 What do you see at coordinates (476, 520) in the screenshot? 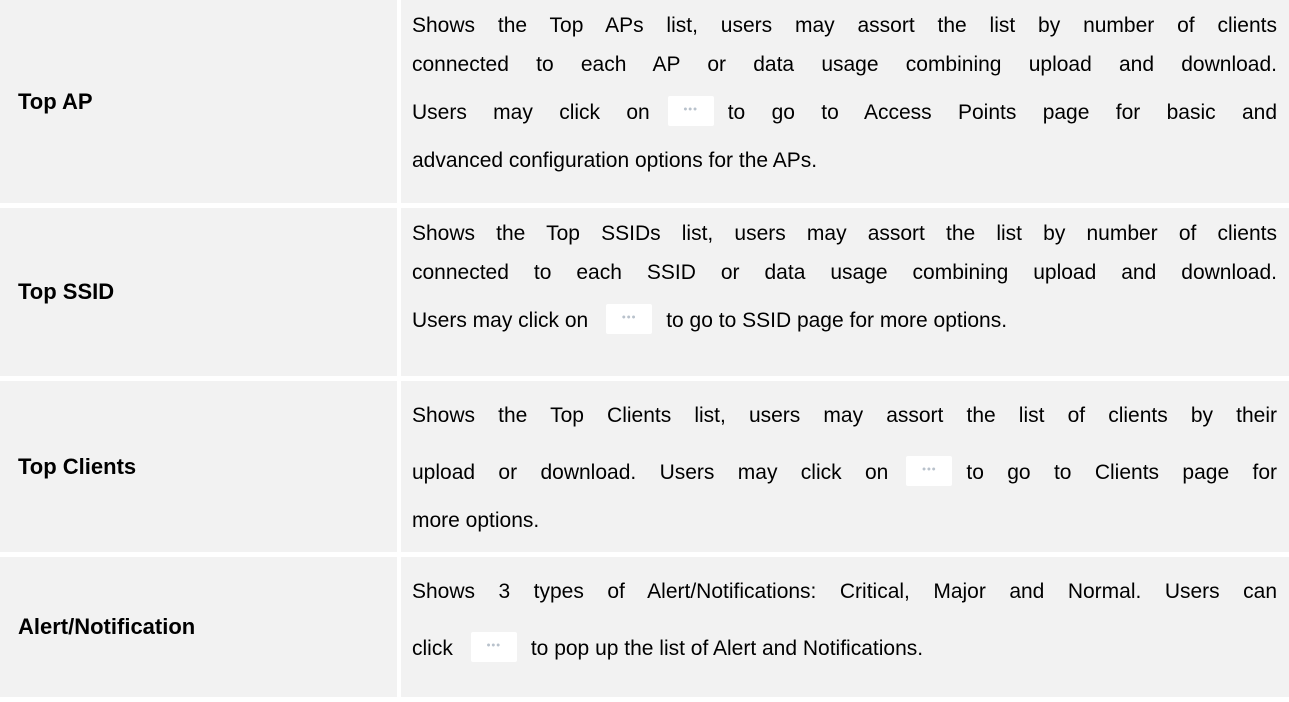
I see `description-line: more options.` at bounding box center [476, 520].